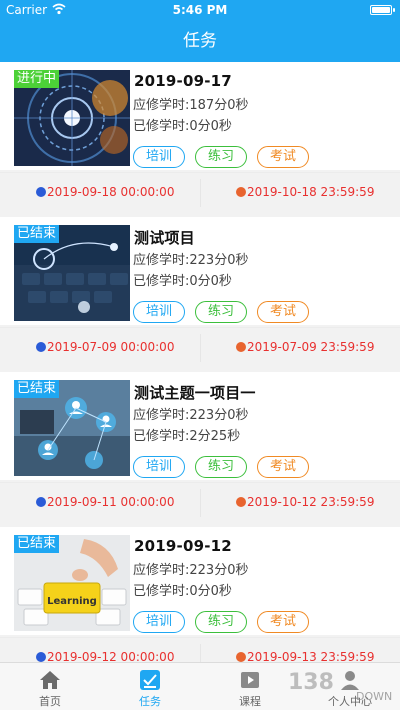  Describe the element at coordinates (111, 502) in the screenshot. I see `start-date-text: 2019-09-11 00:00:00` at that location.